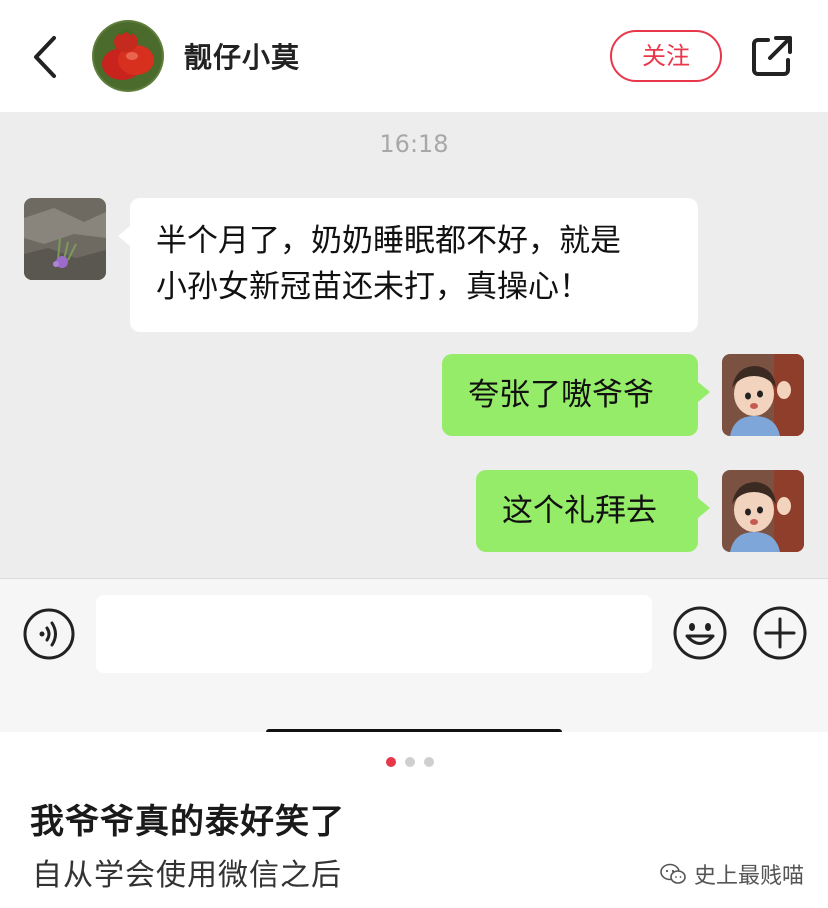 Image resolution: width=828 pixels, height=908 pixels. What do you see at coordinates (414, 56) in the screenshot?
I see `chat-header: 靓仔小莫 关注` at bounding box center [414, 56].